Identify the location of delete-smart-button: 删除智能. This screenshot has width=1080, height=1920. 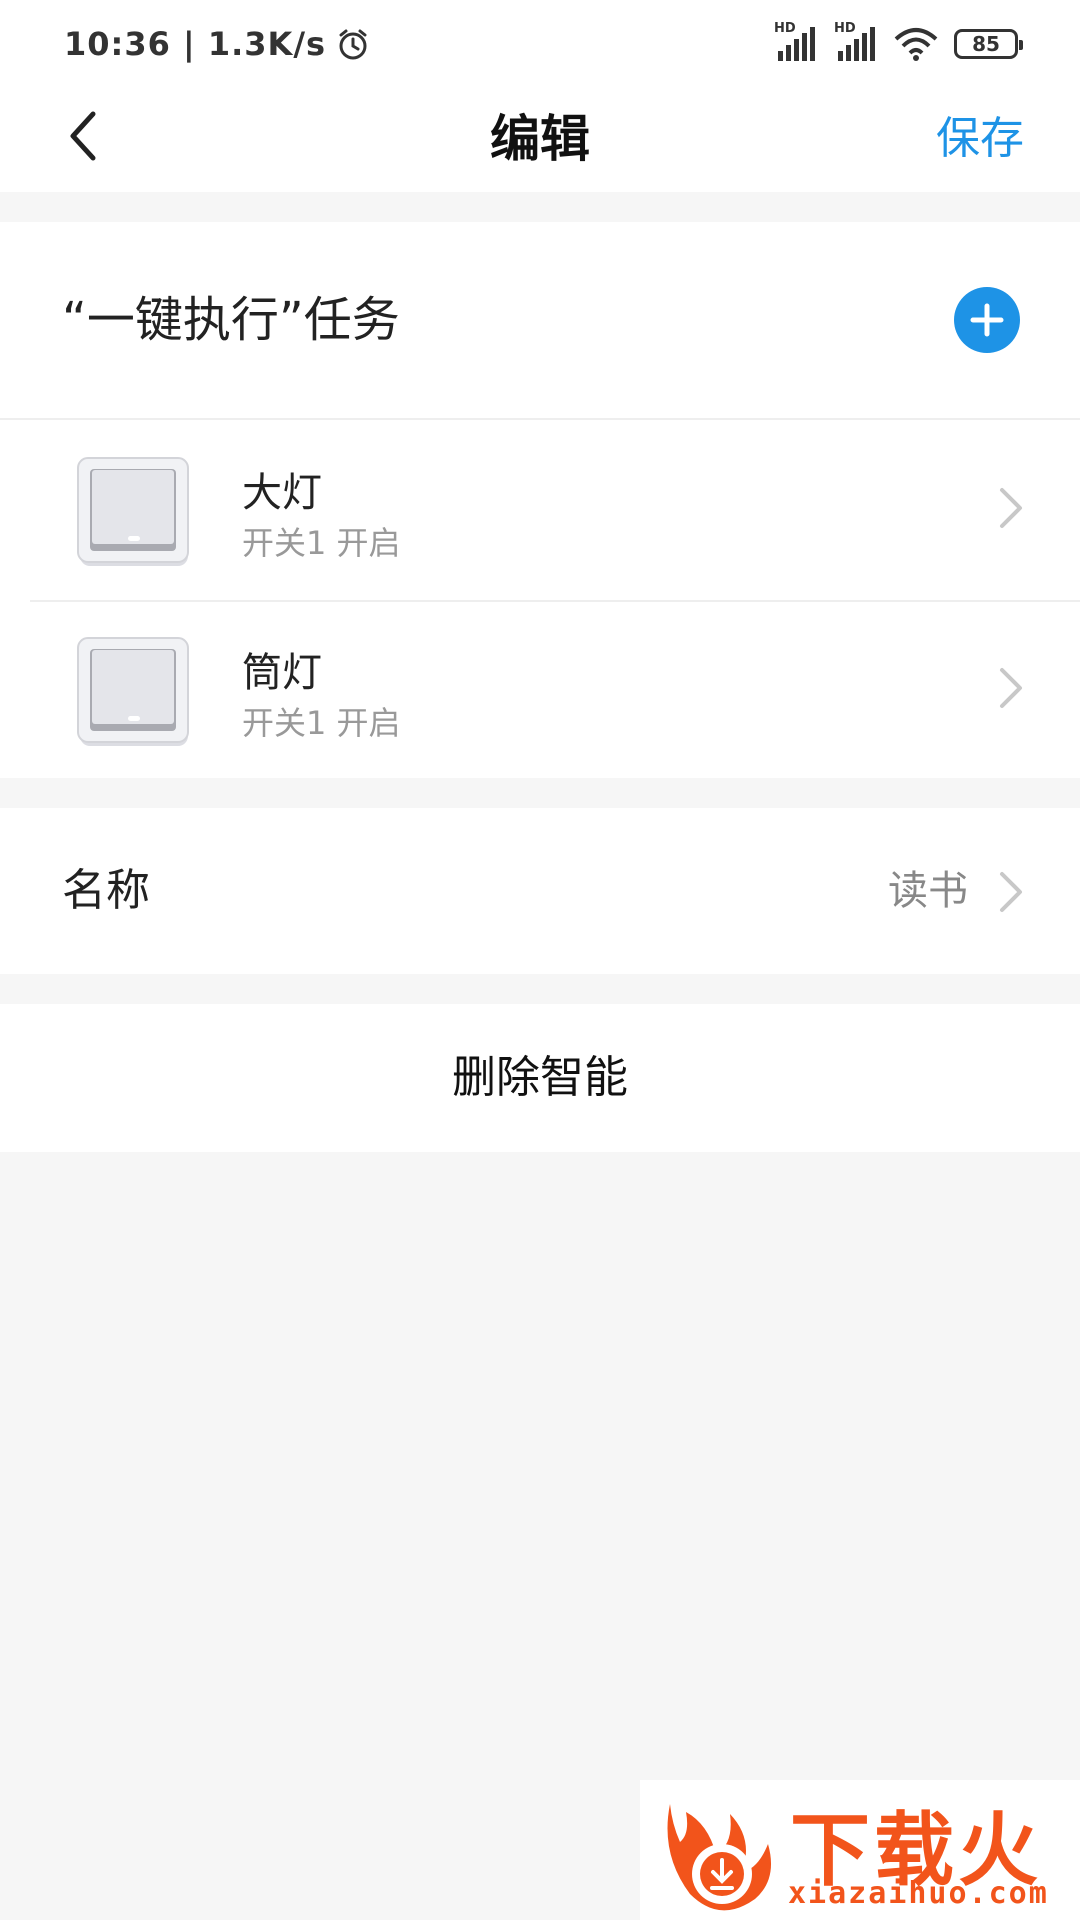
(540, 1078).